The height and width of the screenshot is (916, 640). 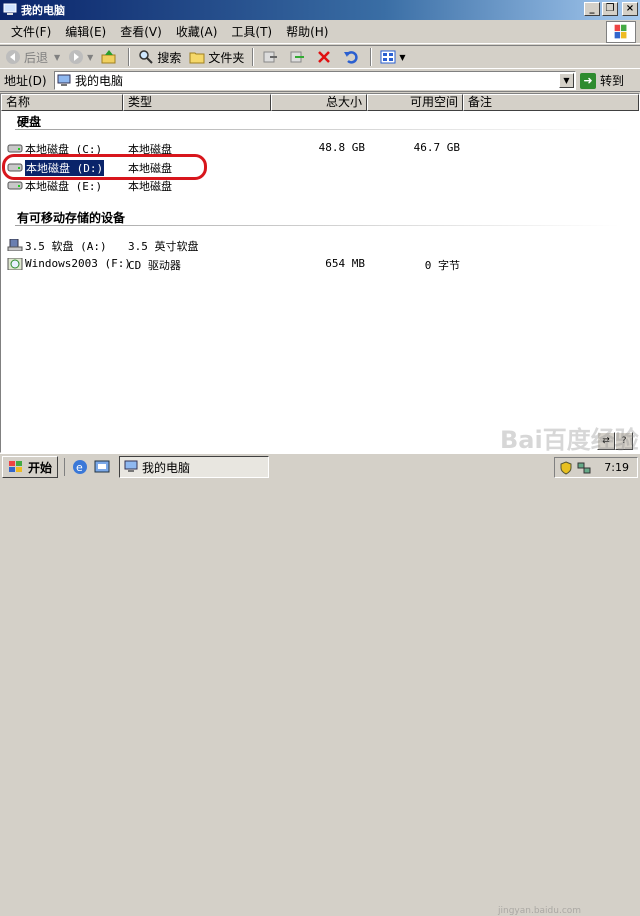 What do you see at coordinates (64, 186) in the screenshot?
I see `drive-name: 本地磁盘 (E:)` at bounding box center [64, 186].